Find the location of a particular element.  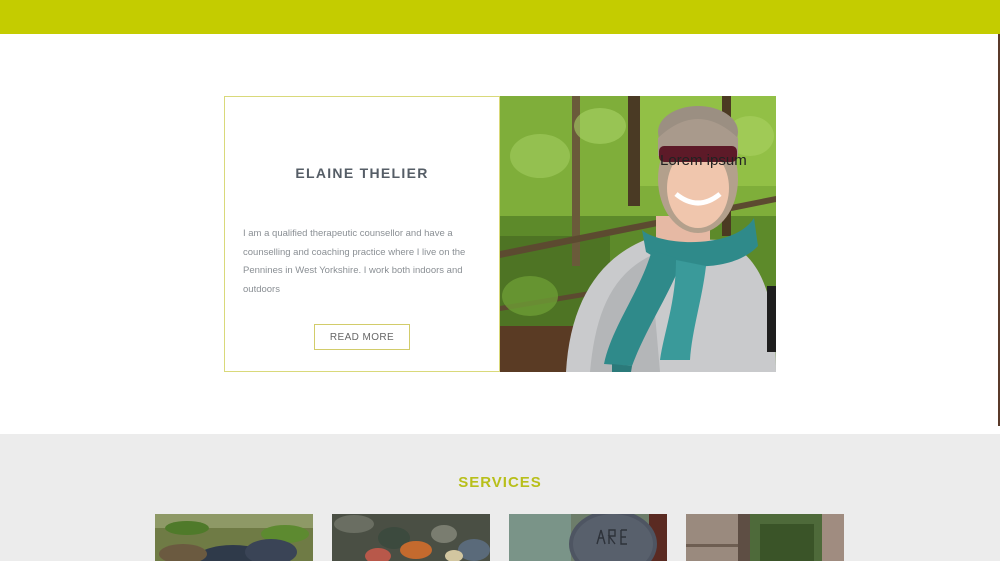

service-card-carved-stone is located at coordinates (588, 537).